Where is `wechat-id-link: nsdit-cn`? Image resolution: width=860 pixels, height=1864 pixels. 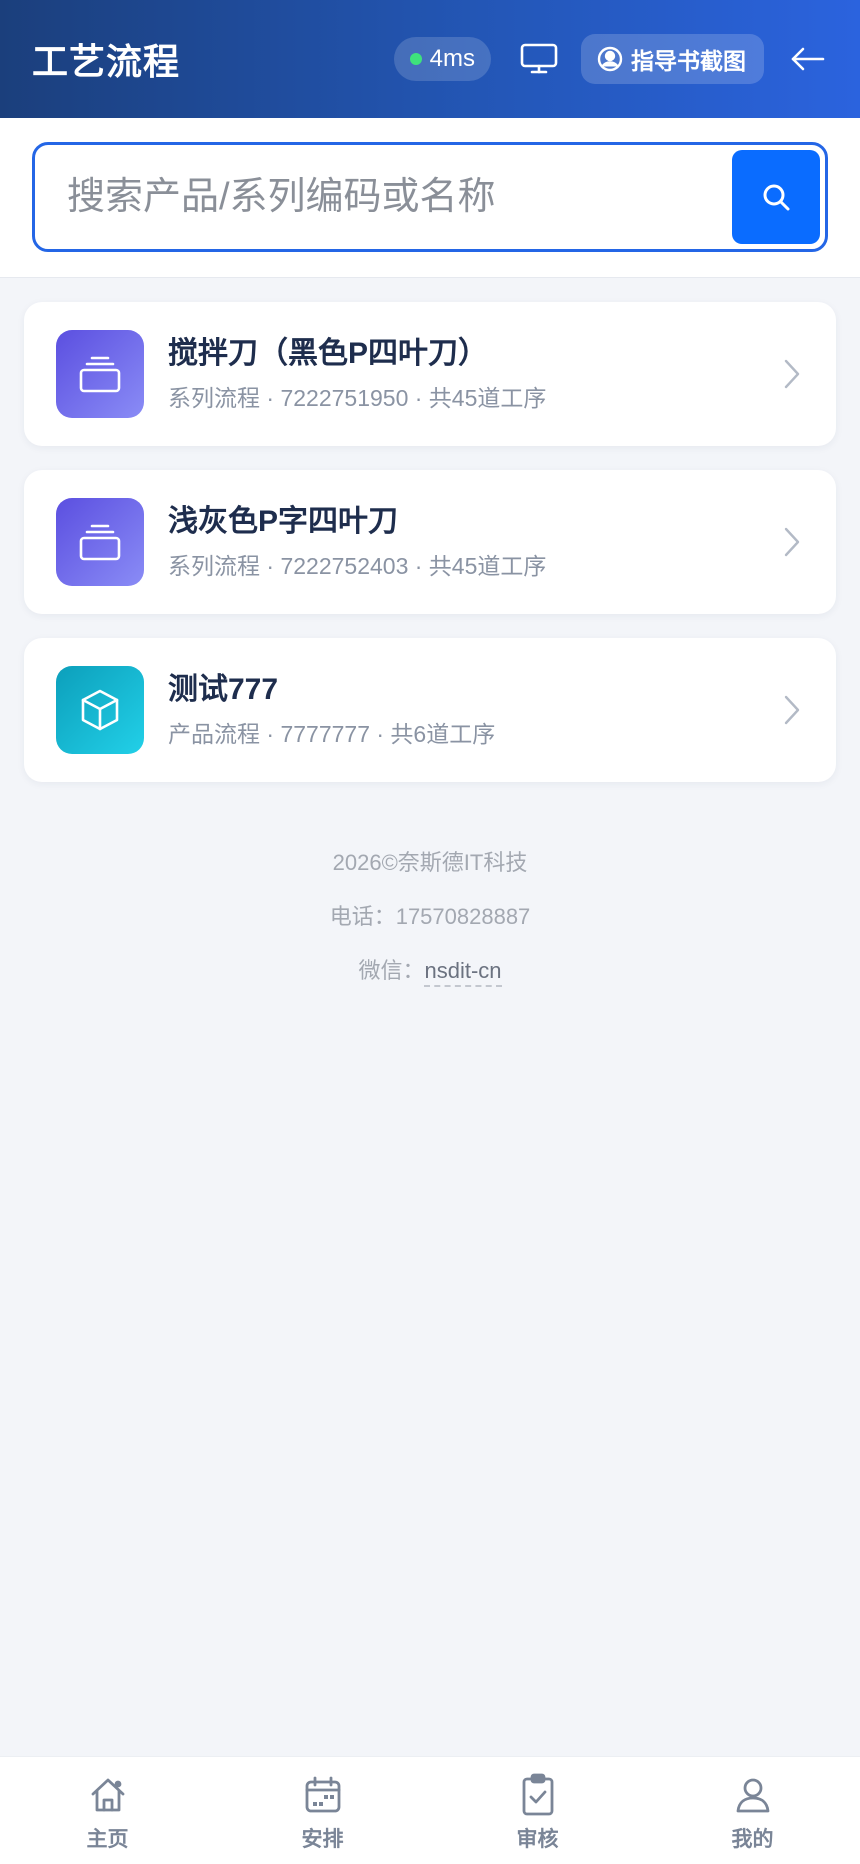
wechat-id-link: nsdit-cn is located at coordinates (463, 972).